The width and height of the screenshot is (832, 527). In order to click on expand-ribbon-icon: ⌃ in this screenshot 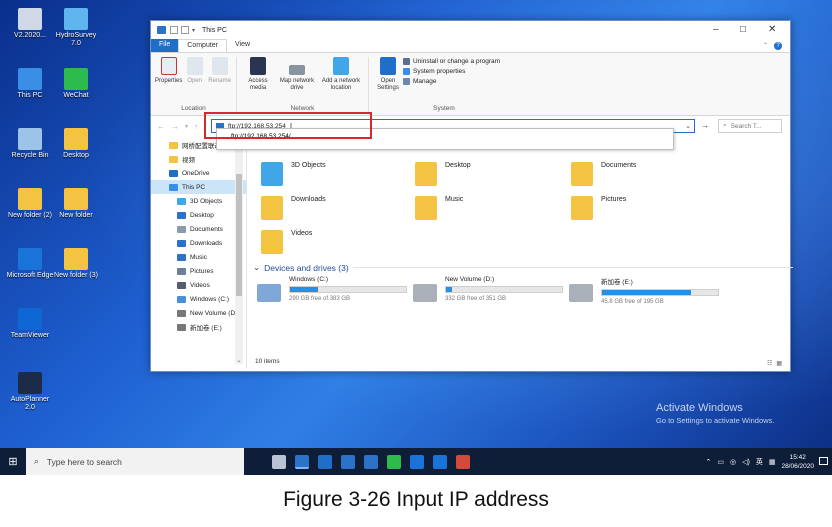, I will do `click(765, 45)`.